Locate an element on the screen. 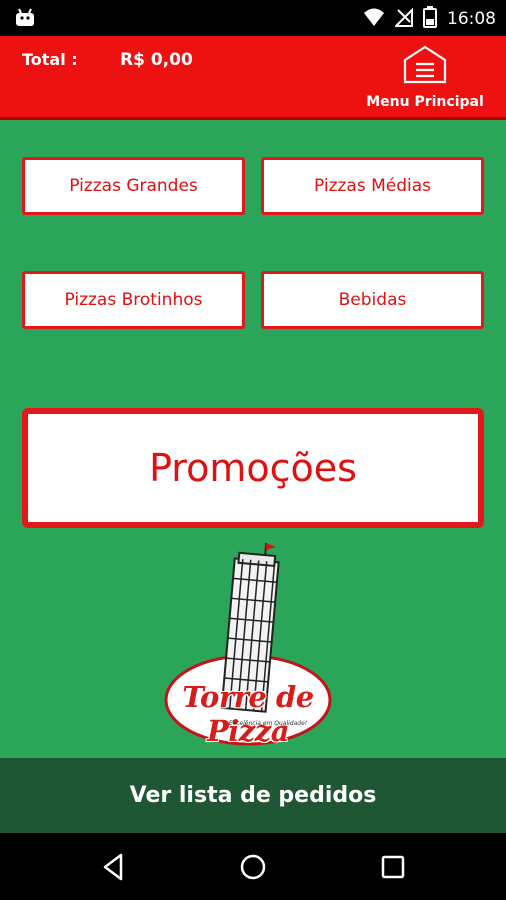 This screenshot has height=900, width=506. torre-de-pizza-logo: Torre de Pizza Excelência em Qualidade! is located at coordinates (248, 647).